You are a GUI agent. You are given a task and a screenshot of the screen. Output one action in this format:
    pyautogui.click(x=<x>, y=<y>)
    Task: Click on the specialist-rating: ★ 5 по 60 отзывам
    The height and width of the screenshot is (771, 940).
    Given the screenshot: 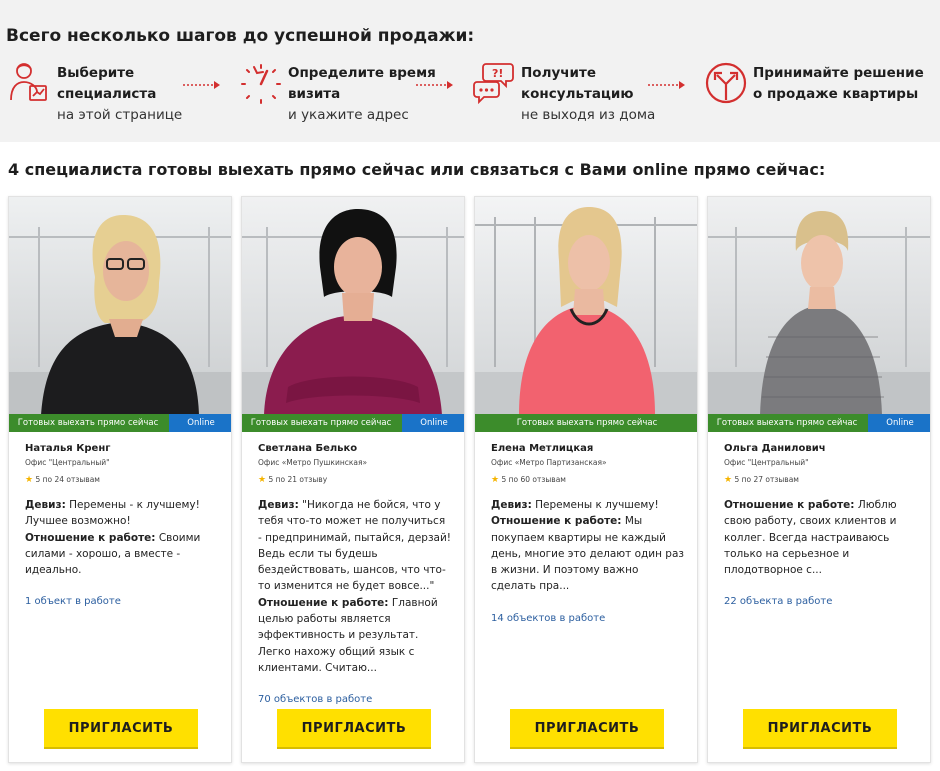 What is the action you would take?
    pyautogui.click(x=588, y=480)
    